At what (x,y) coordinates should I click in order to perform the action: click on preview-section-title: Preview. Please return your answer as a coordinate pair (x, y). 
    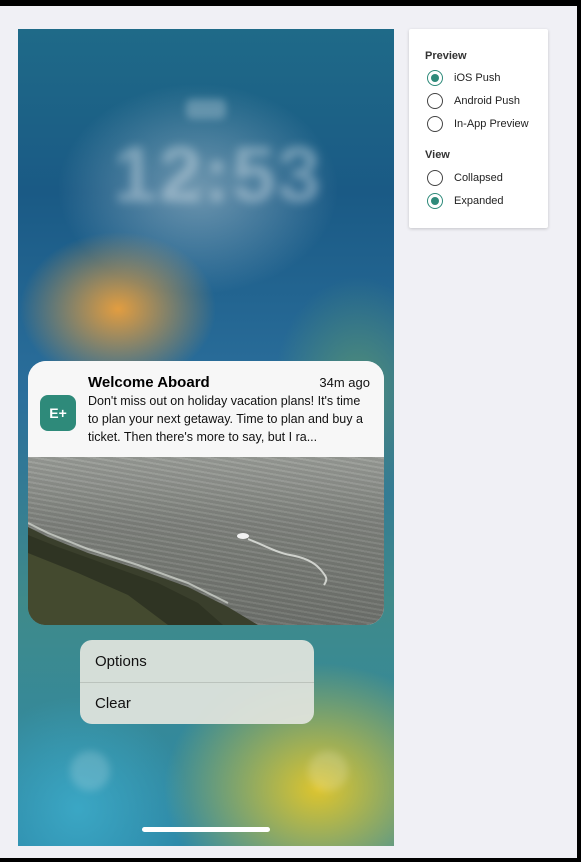
    Looking at the image, I should click on (446, 56).